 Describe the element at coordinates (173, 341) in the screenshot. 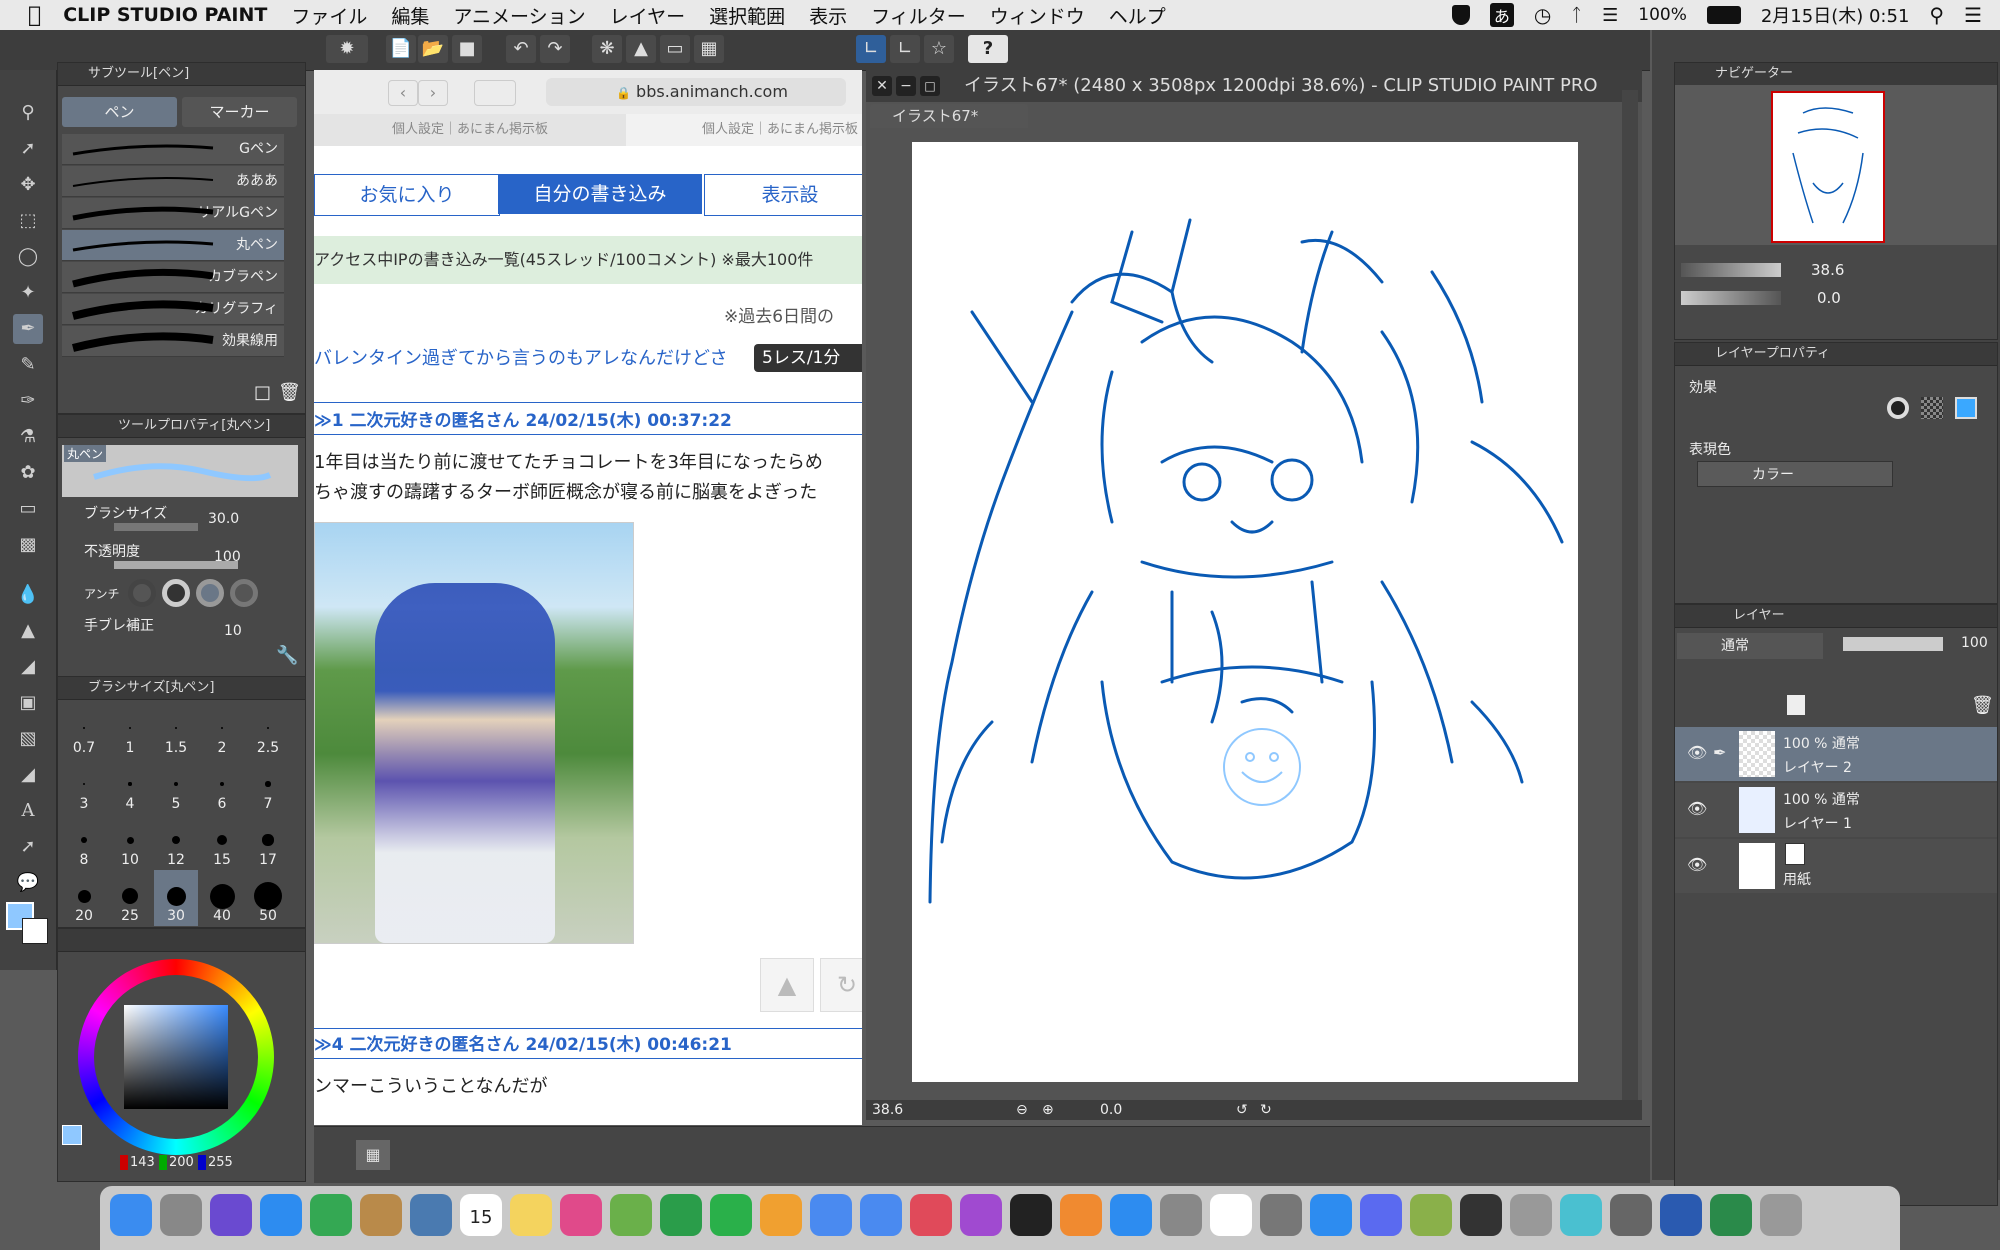

I see `brush-effect-line: 効果線用` at that location.